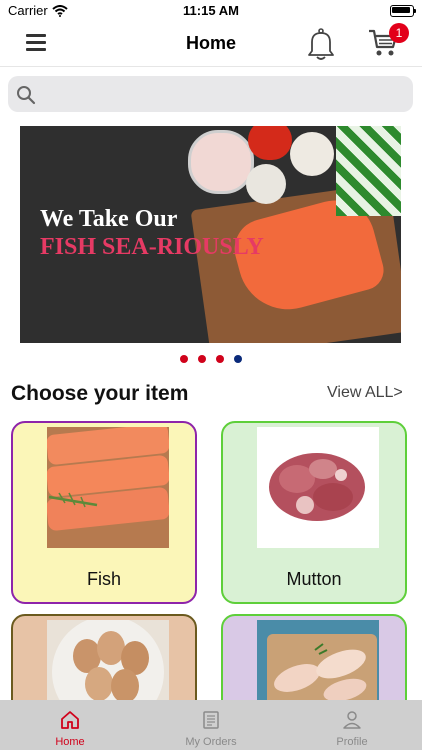 This screenshot has width=422, height=750. I want to click on tomato-image, so click(270, 143).